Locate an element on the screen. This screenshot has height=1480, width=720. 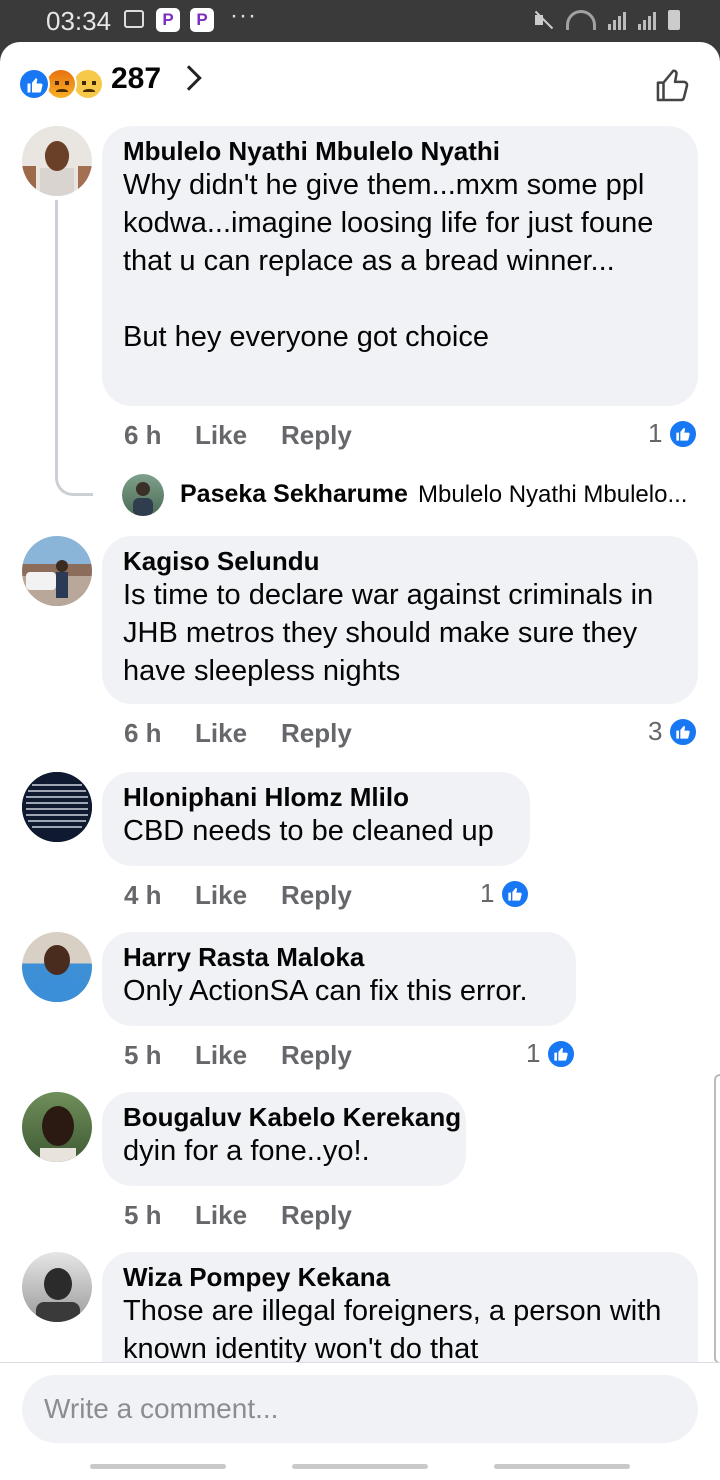
system-nav-bar is located at coordinates (360, 1467).